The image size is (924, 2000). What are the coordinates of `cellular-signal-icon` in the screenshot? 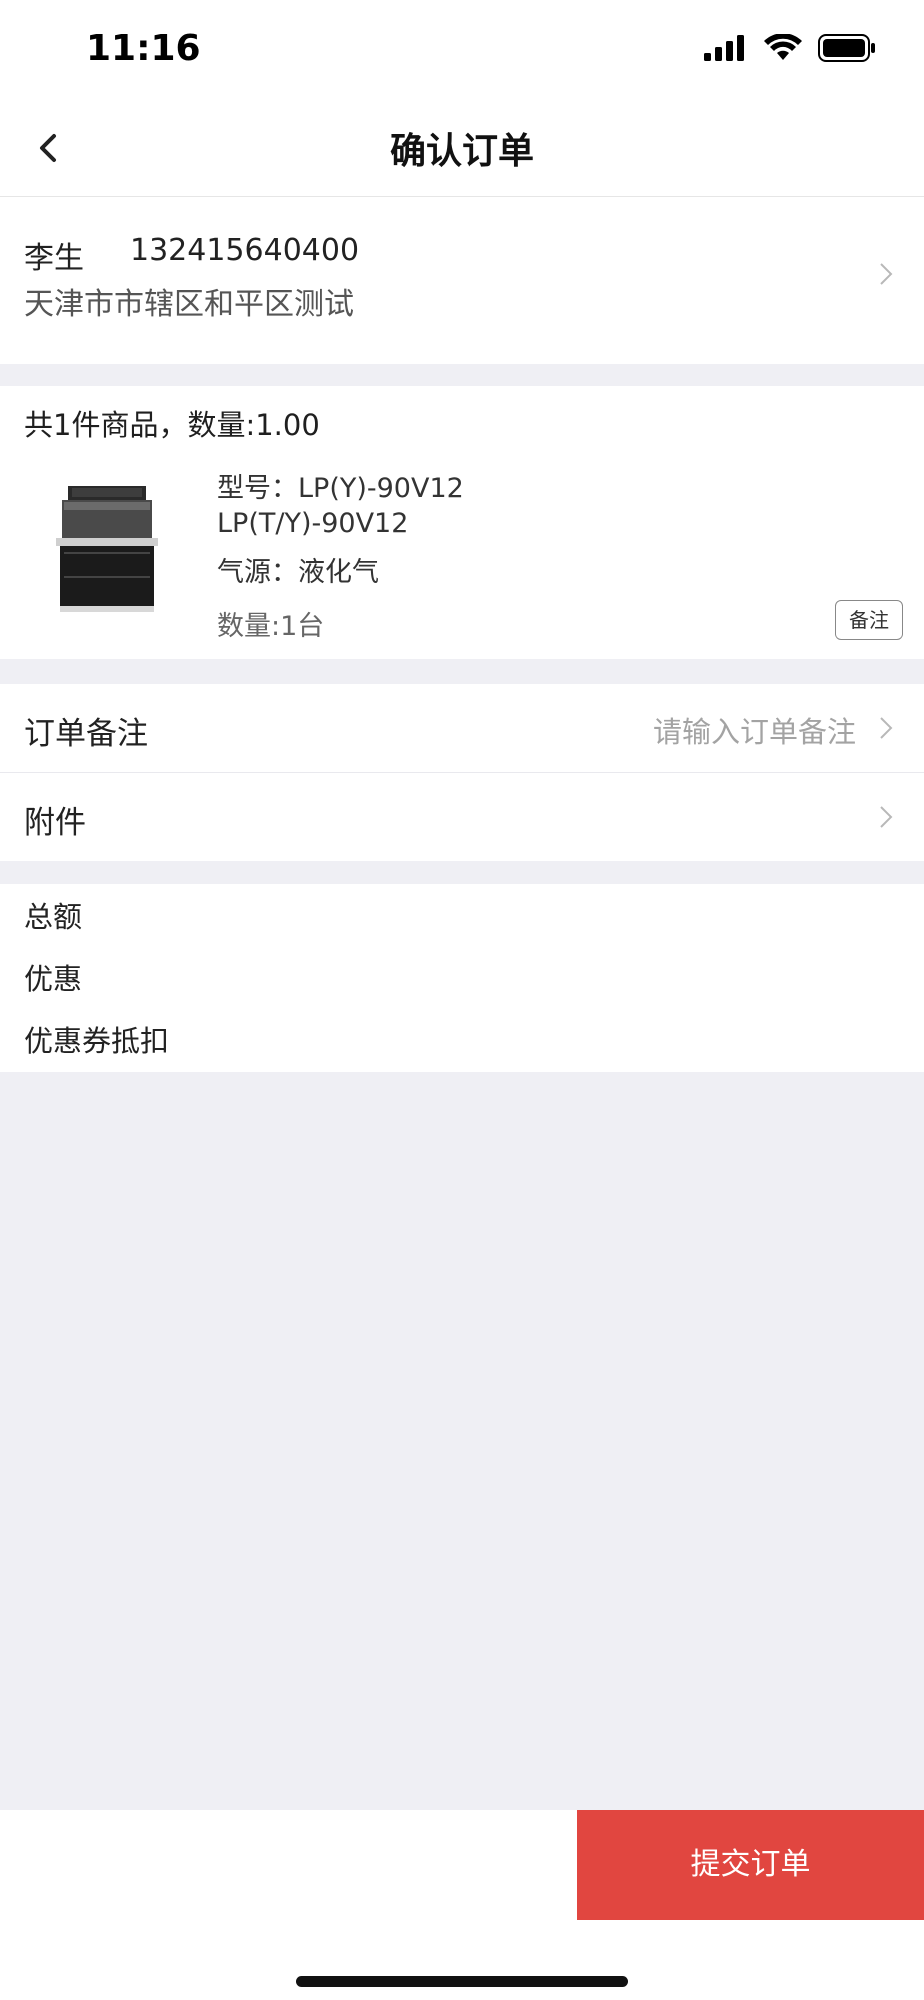 It's located at (724, 48).